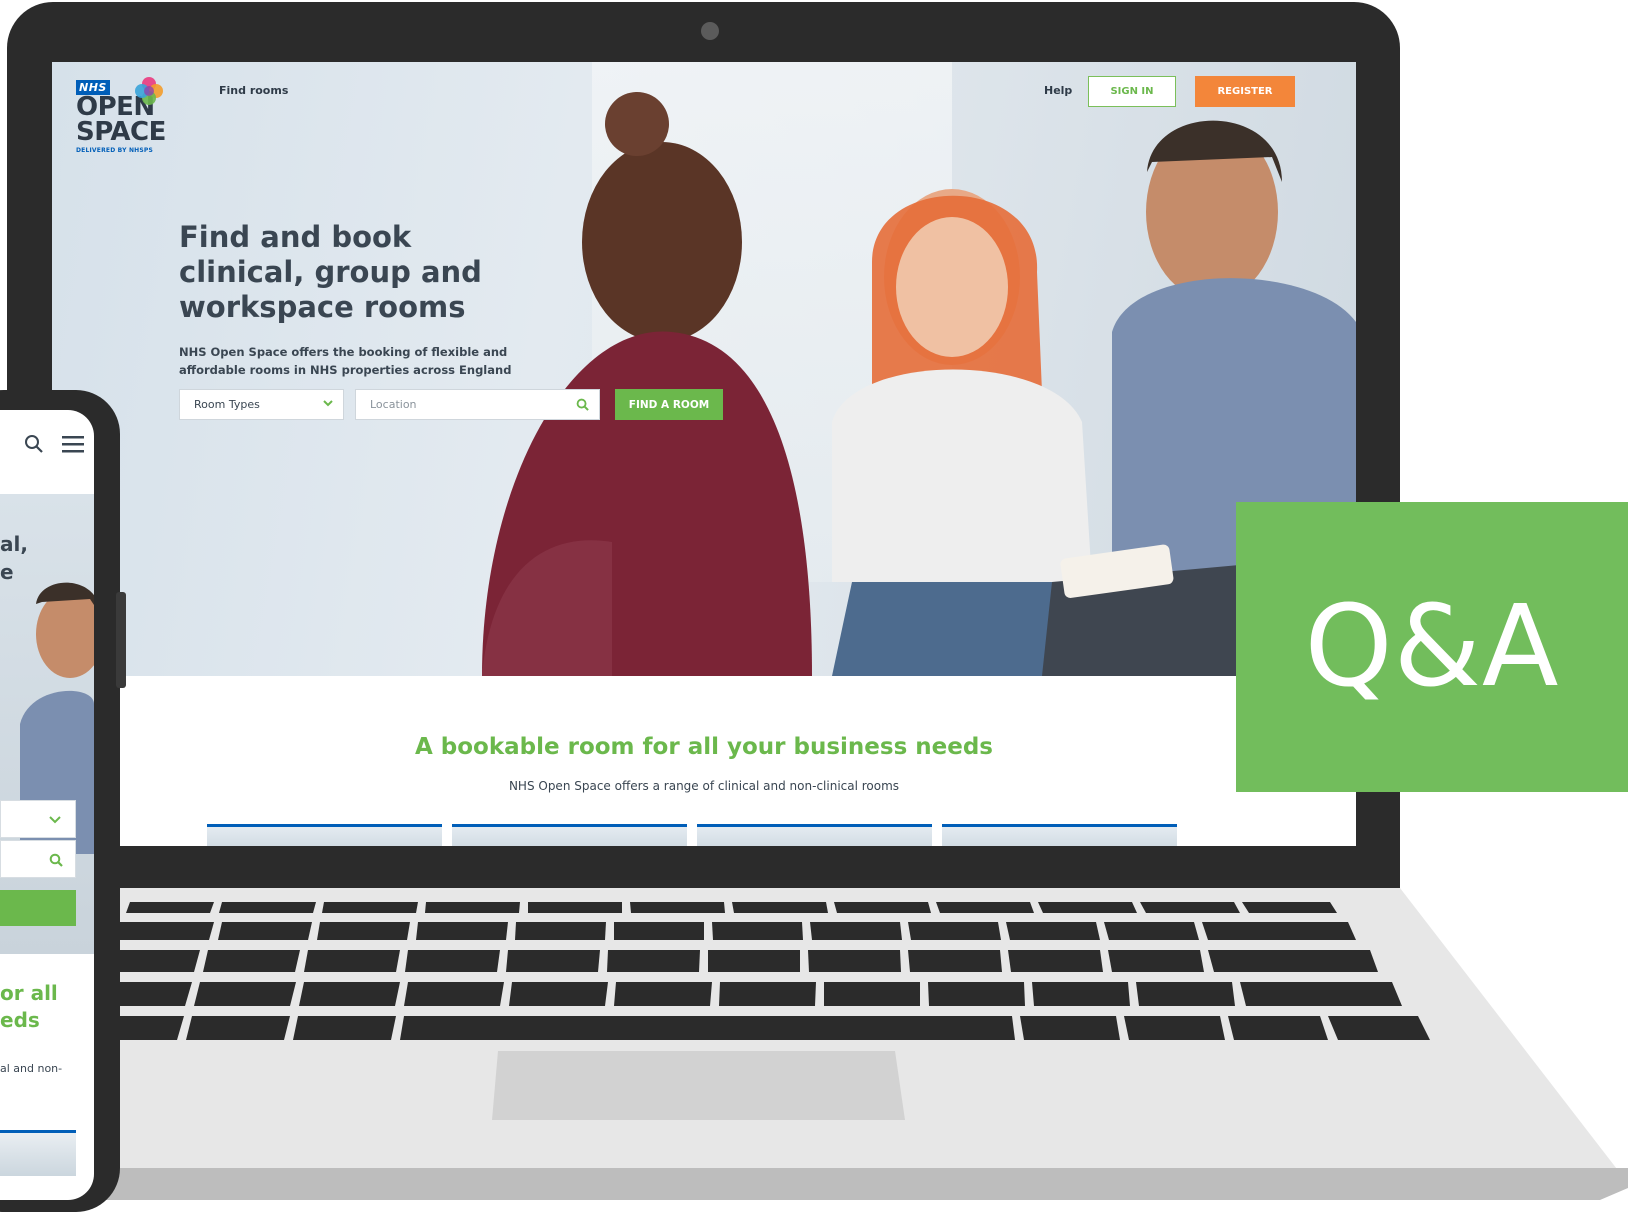 This screenshot has width=1628, height=1219. What do you see at coordinates (122, 115) in the screenshot?
I see `open-space-logo: NHS OPEN SPACE DELIVERED BY NHSPS` at bounding box center [122, 115].